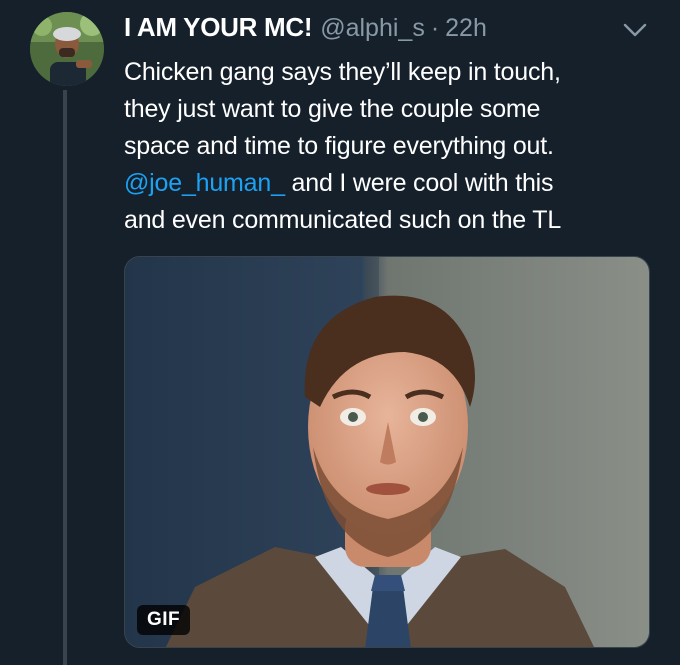  What do you see at coordinates (339, 146) in the screenshot?
I see `tweet-text-line: space and time to figure everything out.` at bounding box center [339, 146].